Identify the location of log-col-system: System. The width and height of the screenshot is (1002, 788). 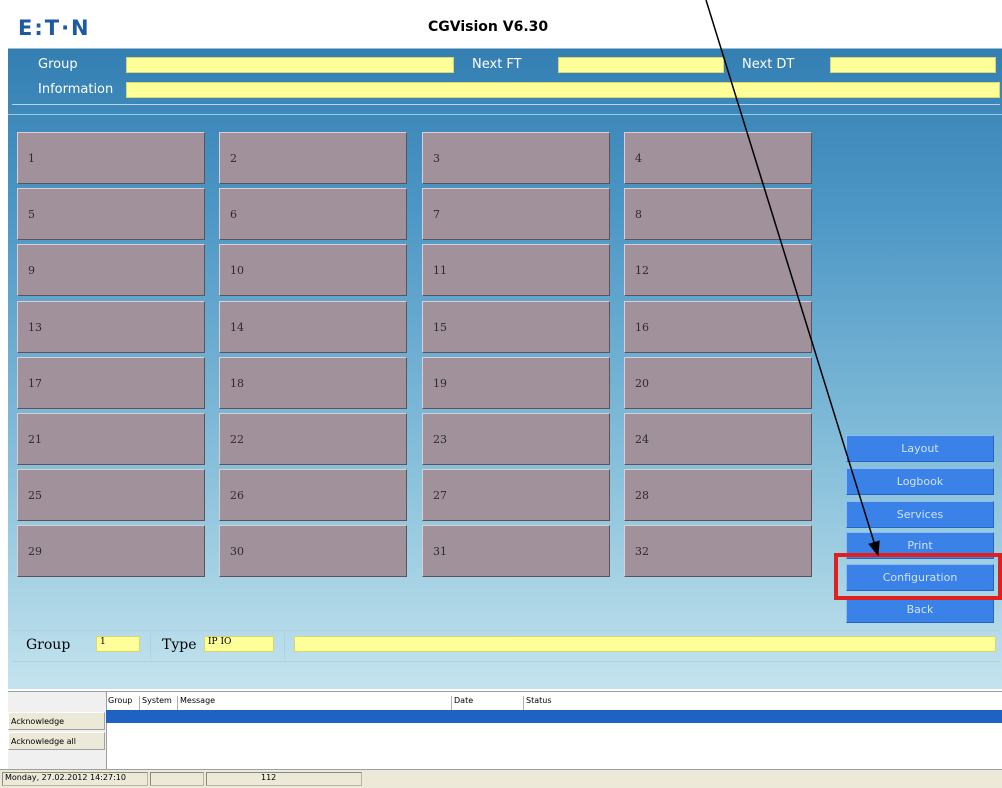
(159, 703).